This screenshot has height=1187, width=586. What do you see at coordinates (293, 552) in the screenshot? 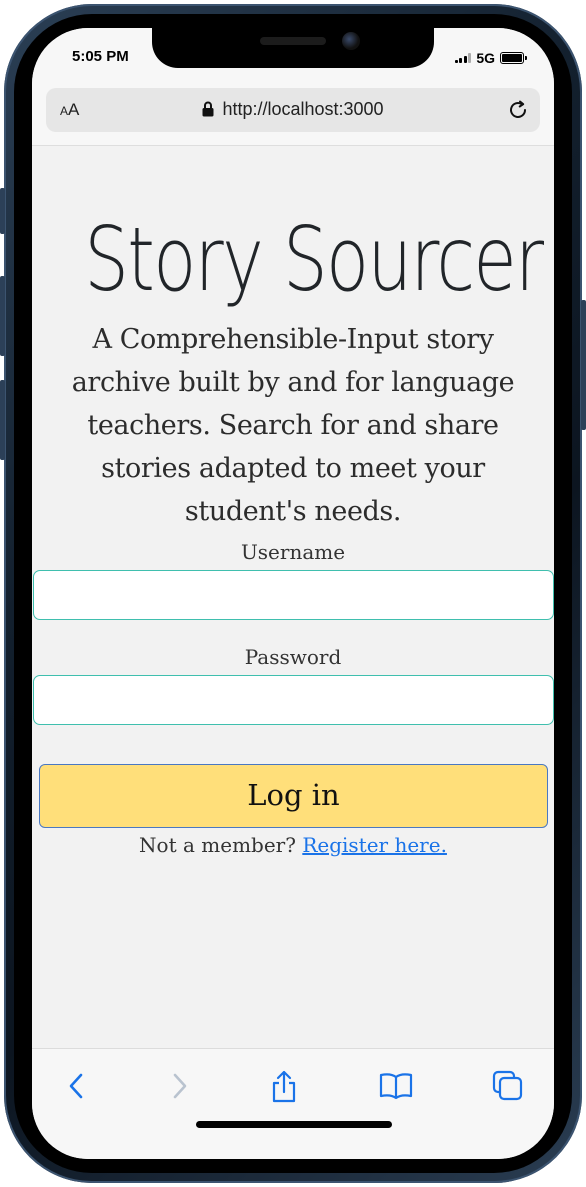
I see `username-label: Username` at bounding box center [293, 552].